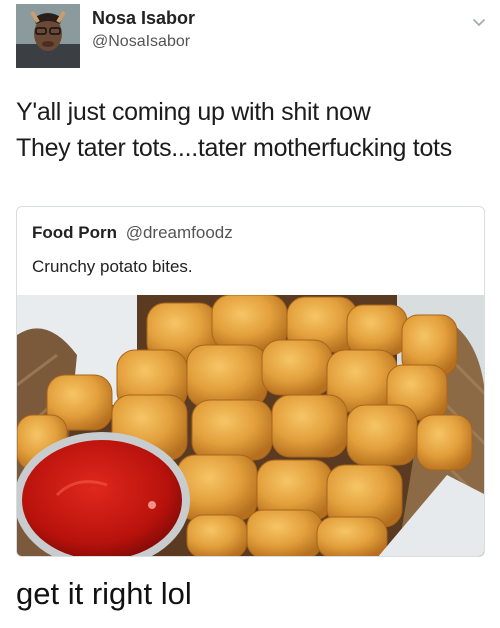 This screenshot has width=500, height=628. Describe the element at coordinates (48, 36) in the screenshot. I see `avatar` at that location.